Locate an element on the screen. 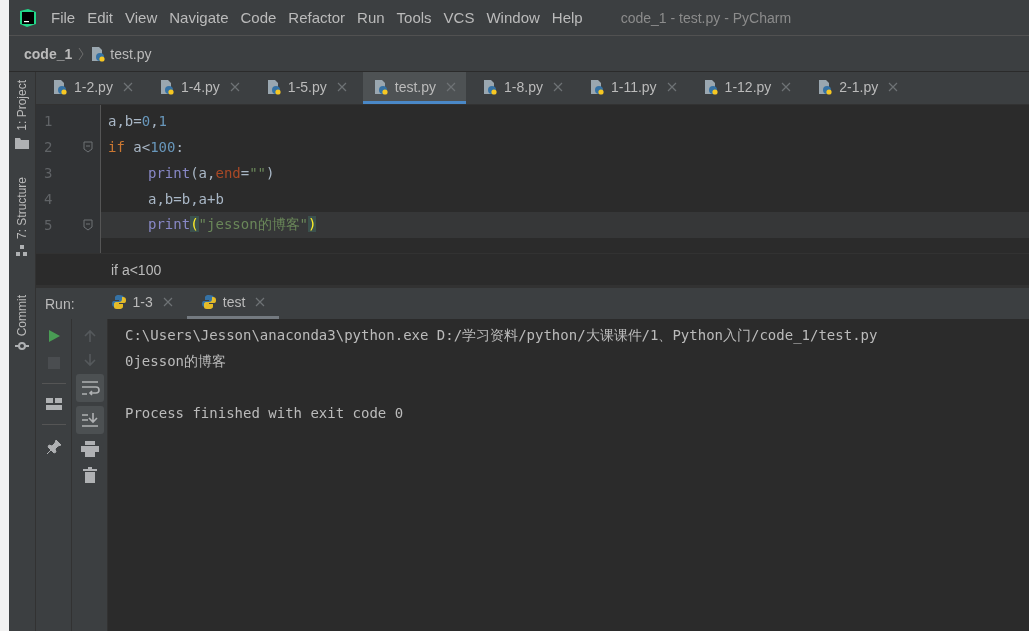  menu-item: View is located at coordinates (141, 17).